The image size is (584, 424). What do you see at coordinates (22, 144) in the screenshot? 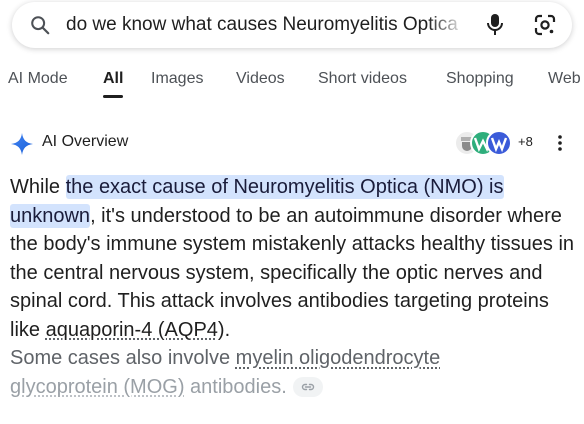
I see `ai-sparkle-icon` at bounding box center [22, 144].